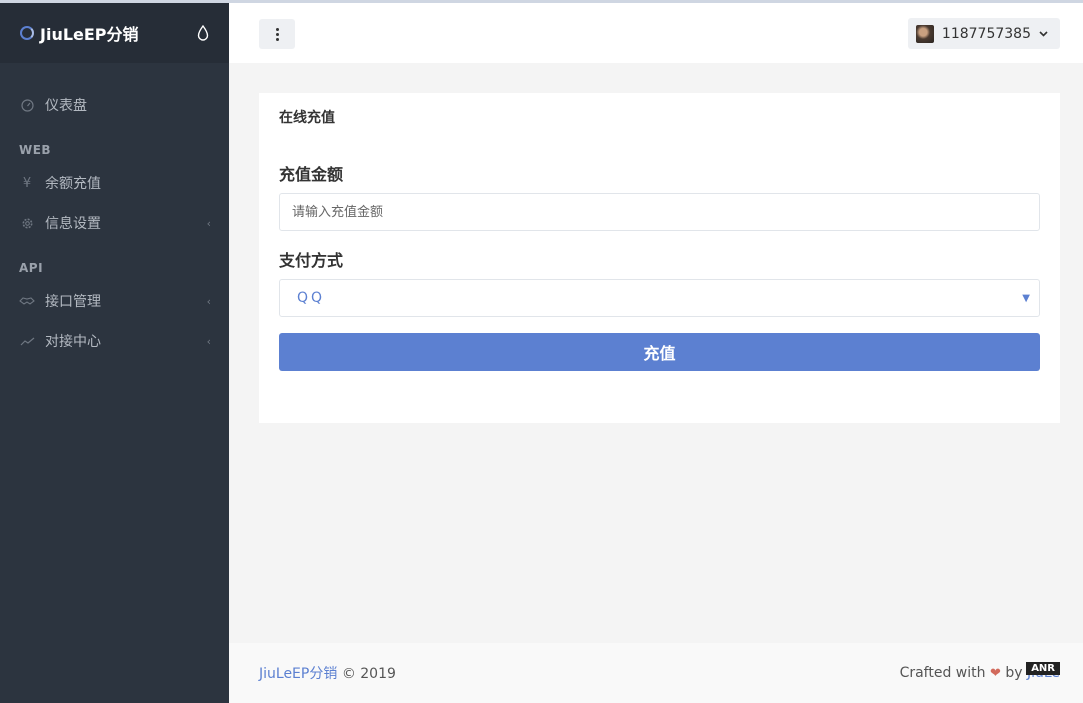 The width and height of the screenshot is (1083, 703). I want to click on sidebar-item-balance-recharge: ¥ 余额充值, so click(114, 183).